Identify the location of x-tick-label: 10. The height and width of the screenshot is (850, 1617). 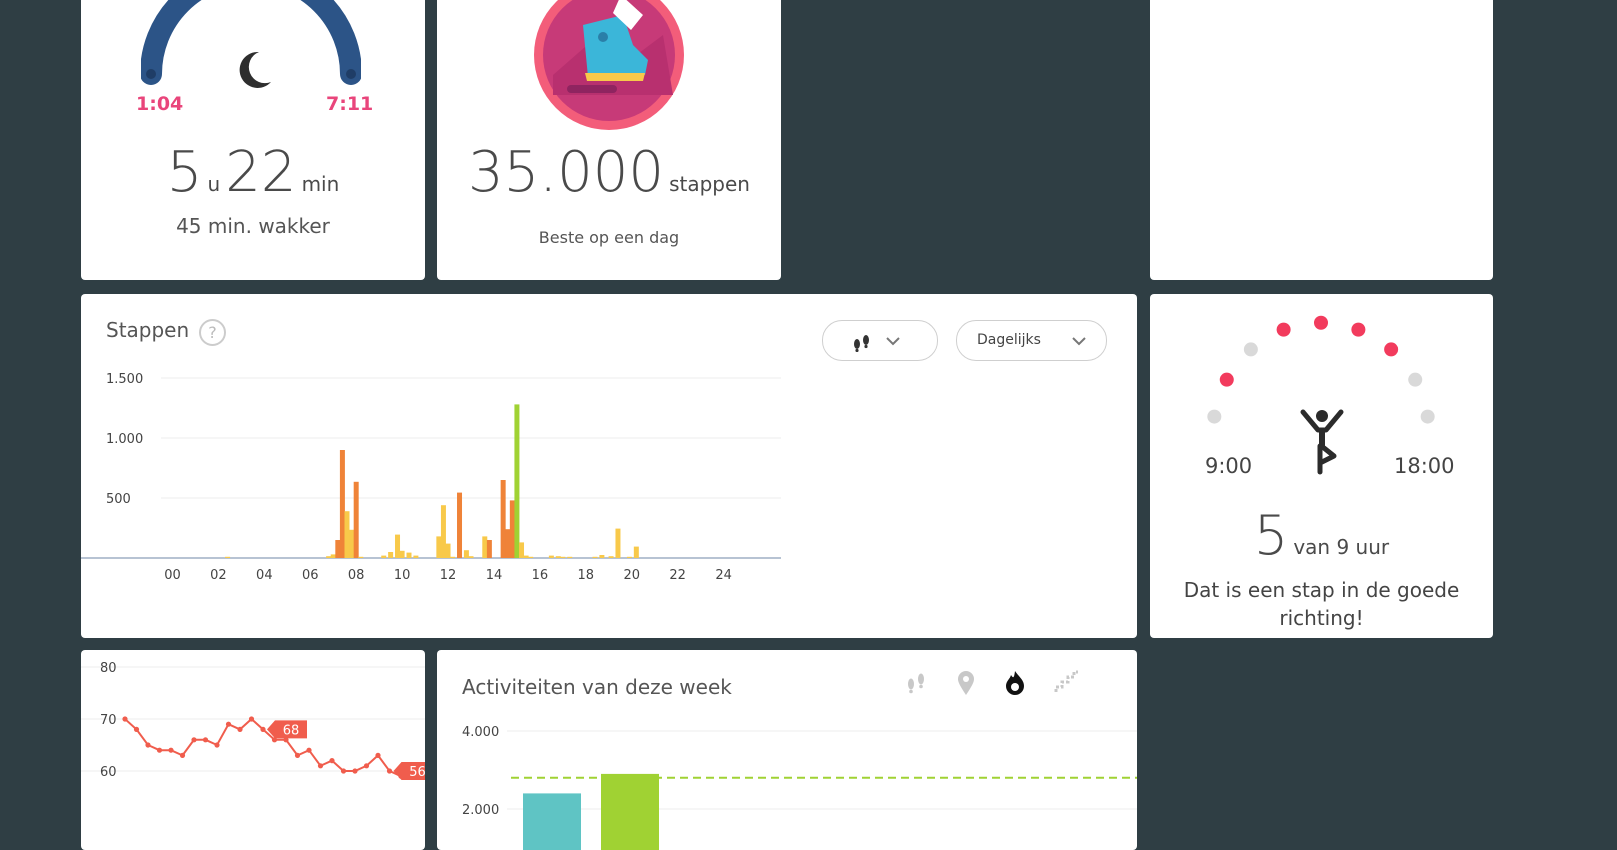
(402, 575).